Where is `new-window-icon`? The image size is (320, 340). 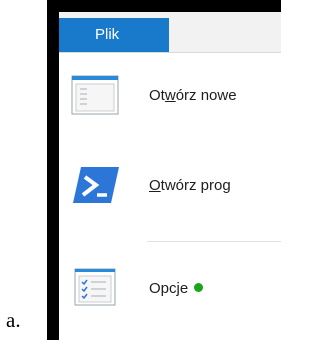
new-window-icon is located at coordinates (95, 97).